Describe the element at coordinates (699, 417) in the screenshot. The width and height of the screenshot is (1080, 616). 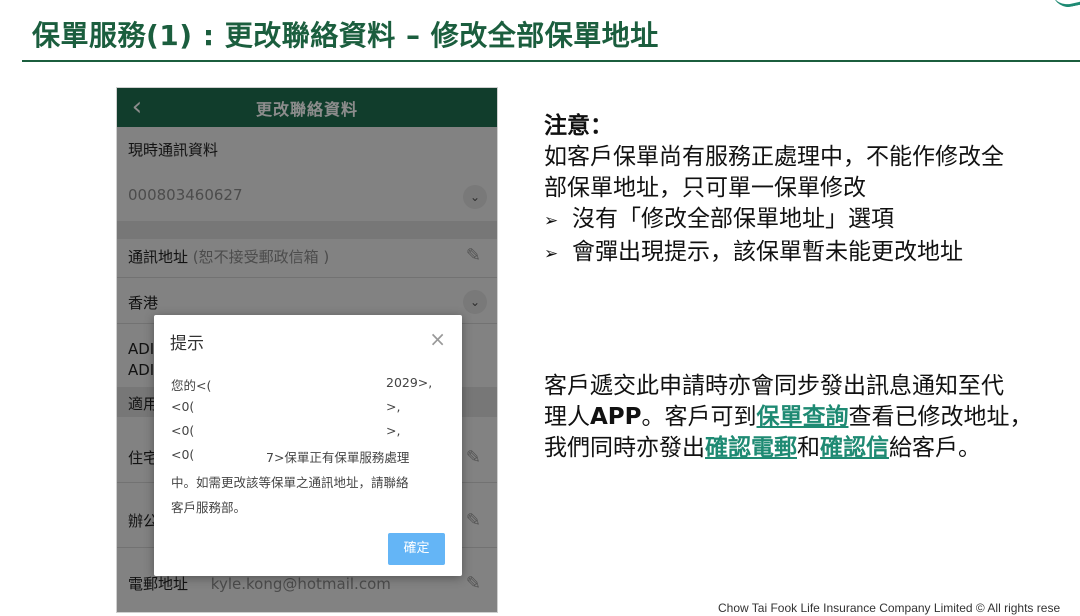
I see `text: 。客戶可到` at that location.